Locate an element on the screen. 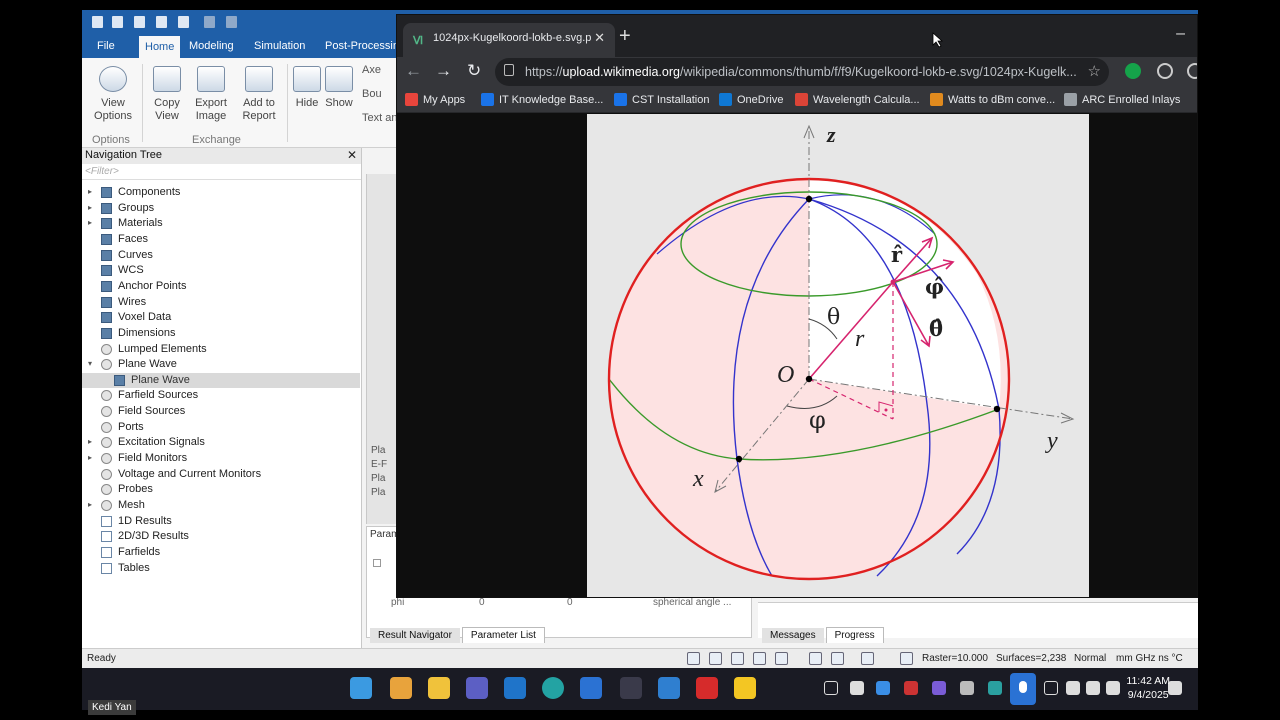 Image resolution: width=1280 pixels, height=720 pixels. tab-file: File is located at coordinates (106, 46).